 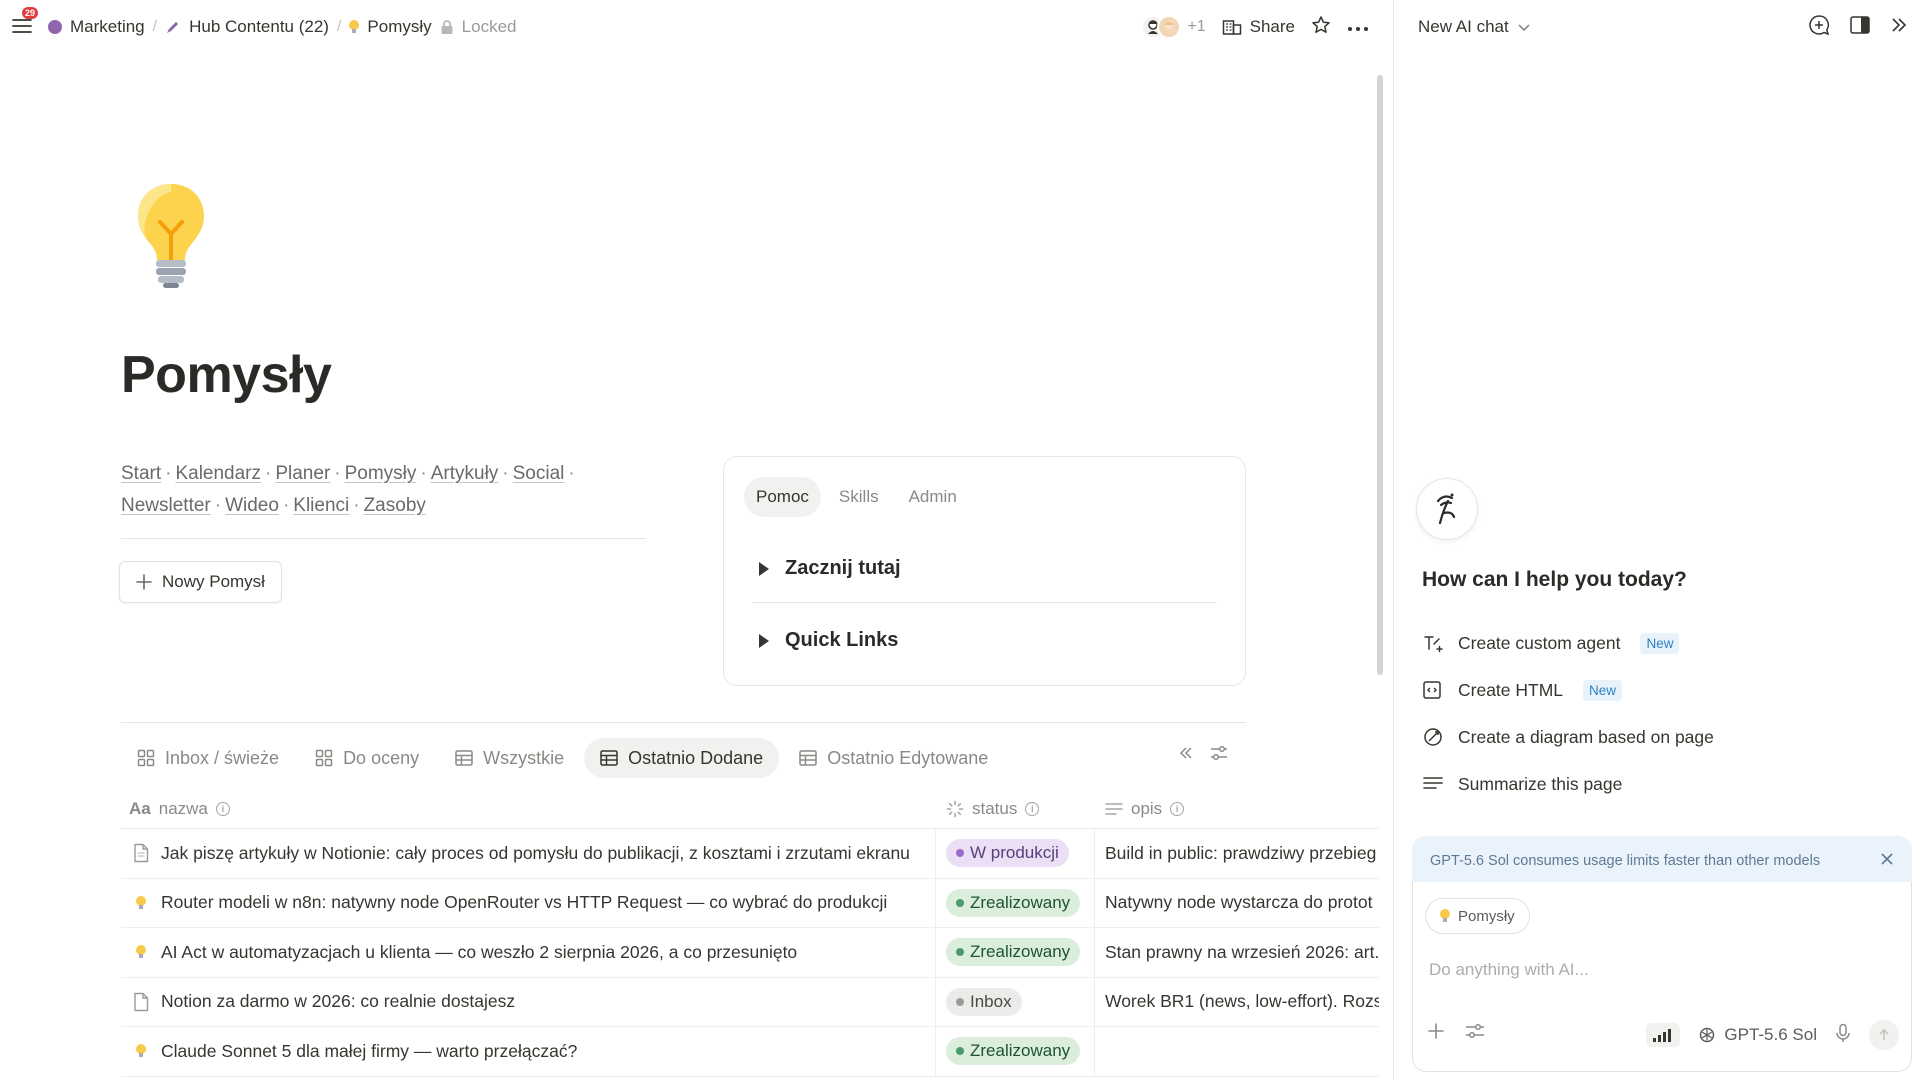 What do you see at coordinates (200, 582) in the screenshot?
I see `new-idea-button: Nowy Pomysł` at bounding box center [200, 582].